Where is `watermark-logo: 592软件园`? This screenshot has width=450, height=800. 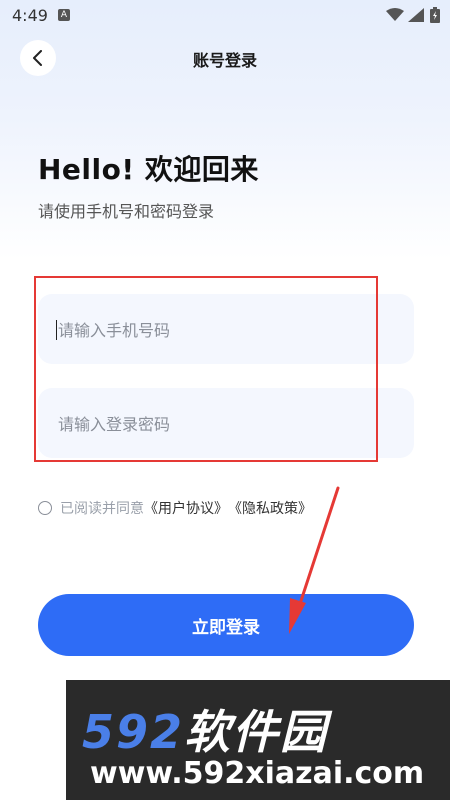 watermark-logo: 592软件园 is located at coordinates (205, 729).